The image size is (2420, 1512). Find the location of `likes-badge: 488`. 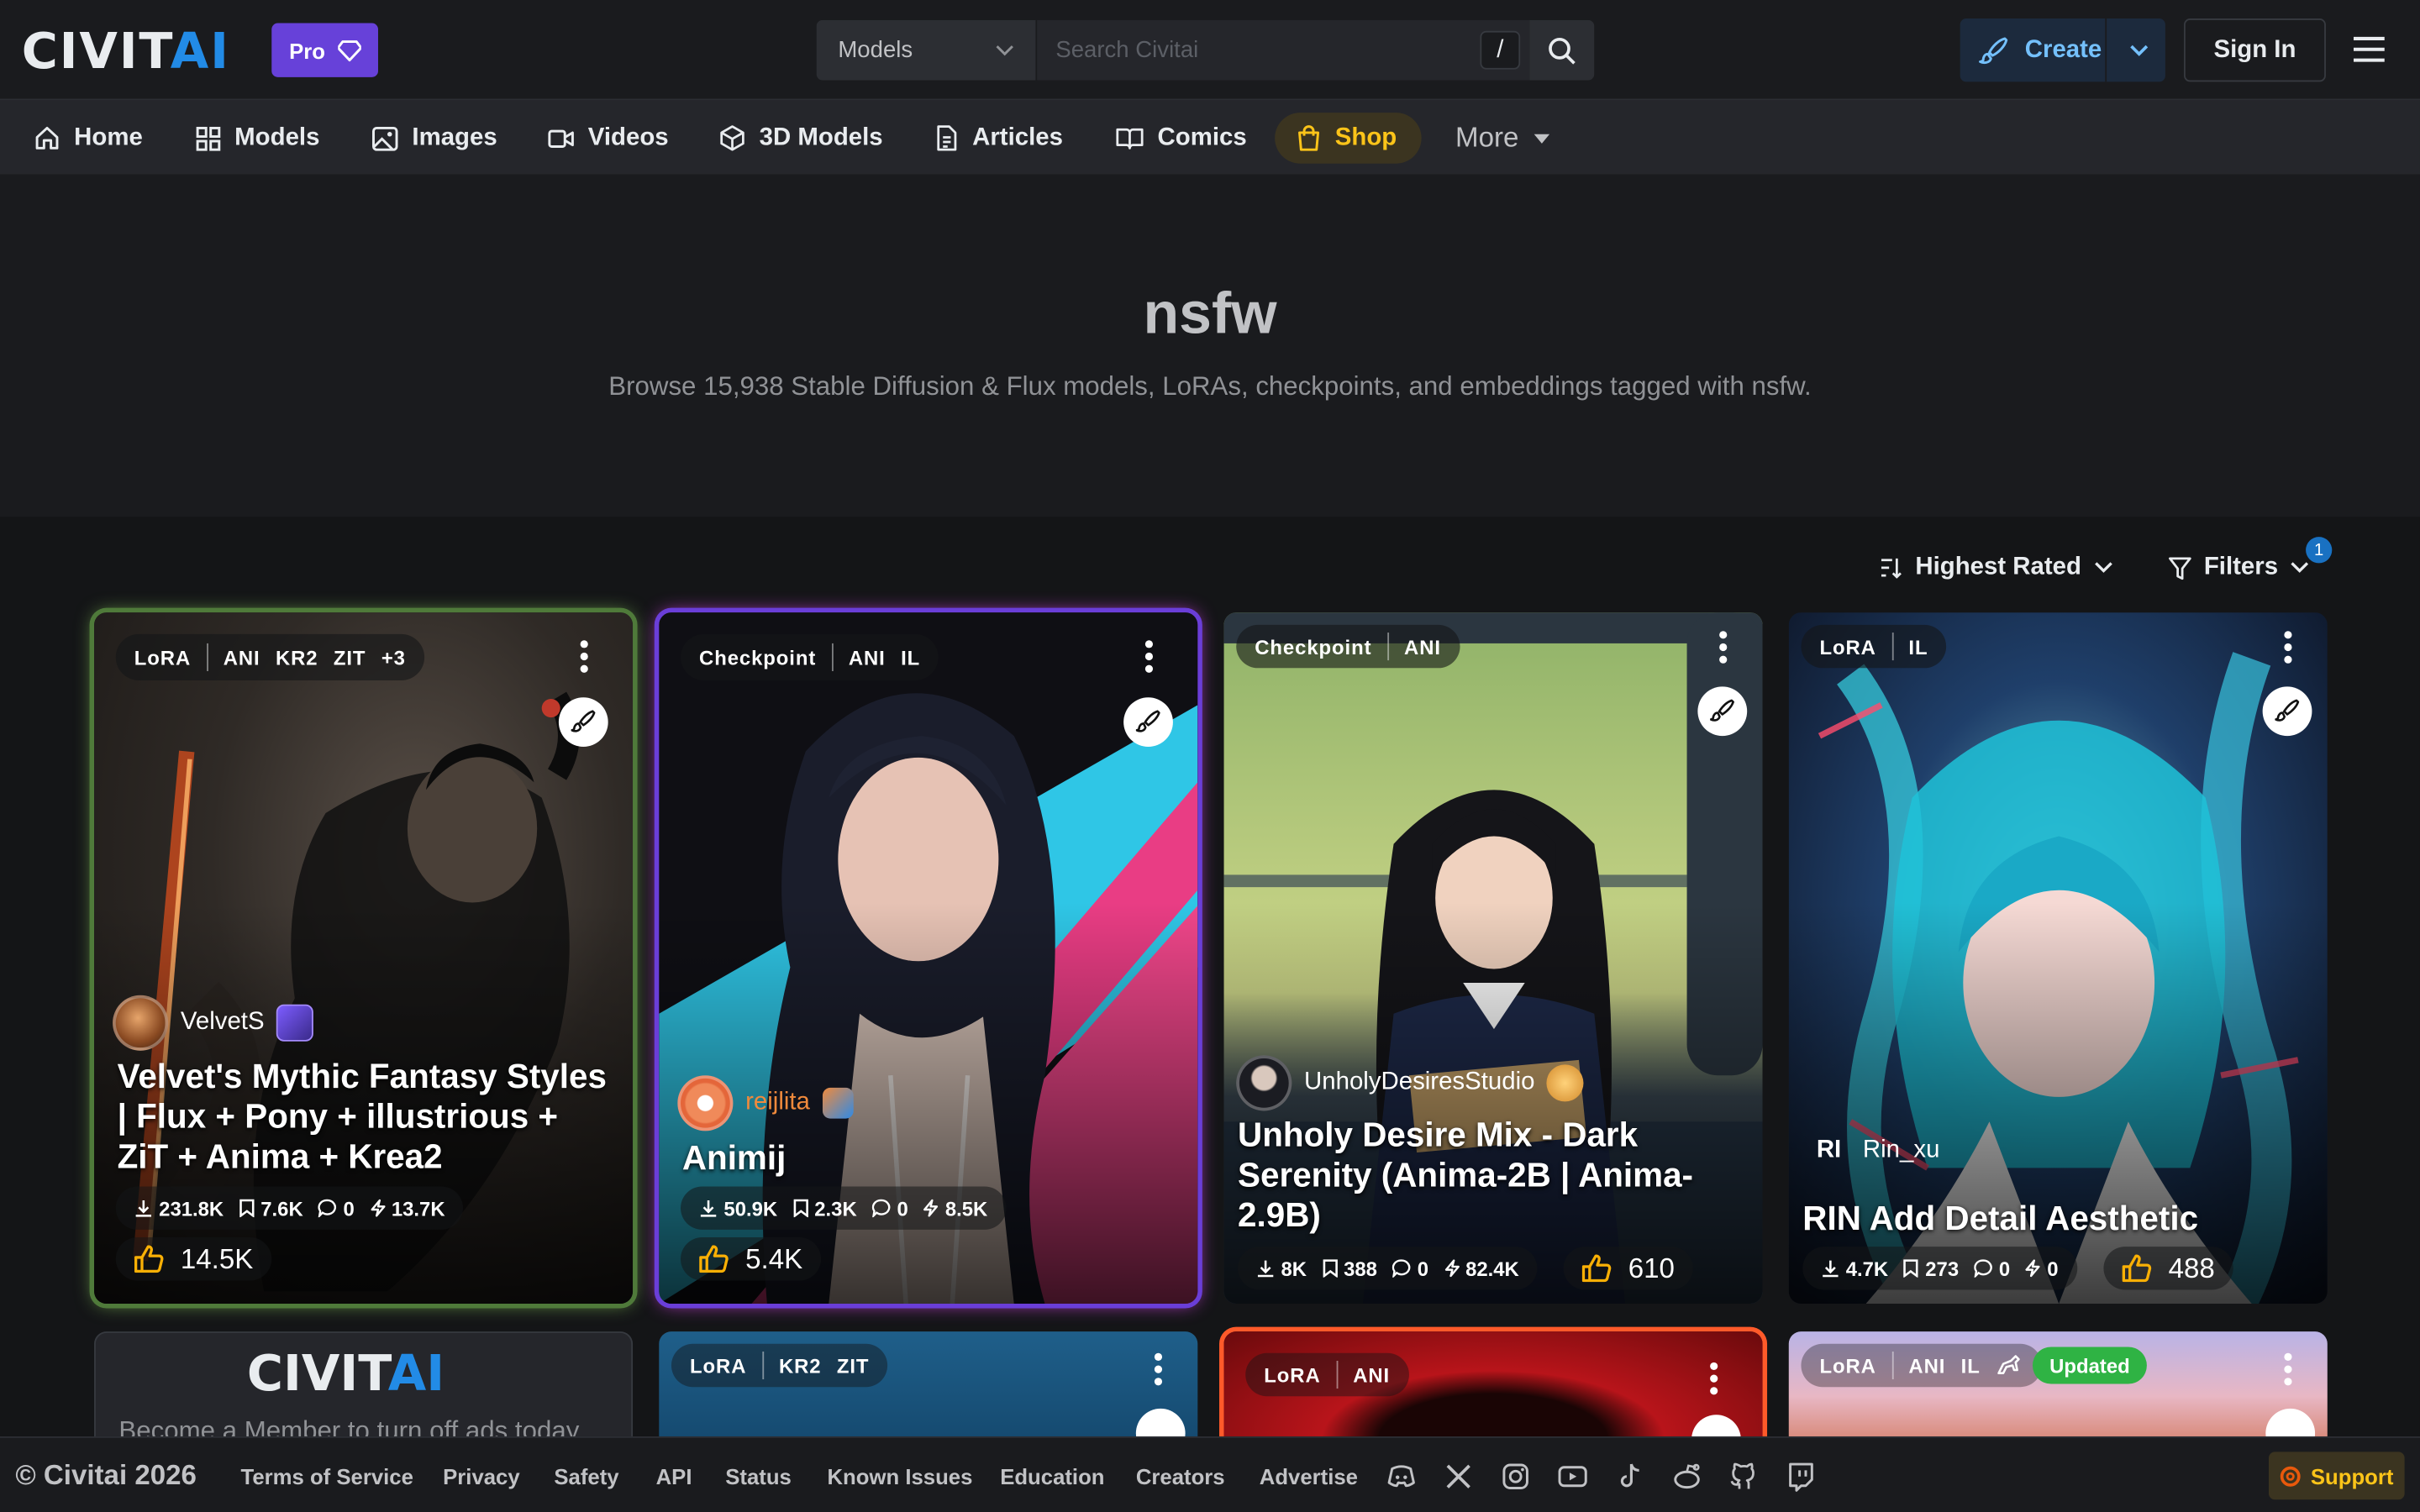

likes-badge: 488 is located at coordinates (2168, 1268).